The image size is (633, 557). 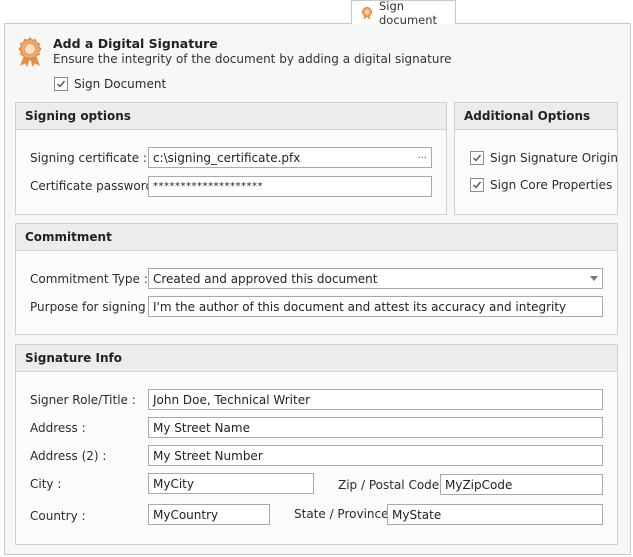 What do you see at coordinates (316, 237) in the screenshot?
I see `commitment-title: Commitment` at bounding box center [316, 237].